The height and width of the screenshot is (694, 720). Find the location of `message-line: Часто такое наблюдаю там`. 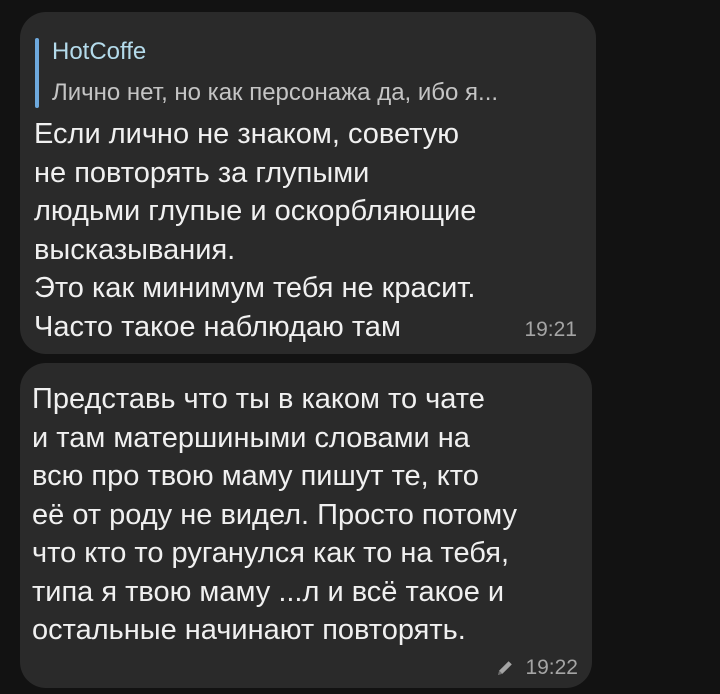

message-line: Часто такое наблюдаю там is located at coordinates (217, 326).